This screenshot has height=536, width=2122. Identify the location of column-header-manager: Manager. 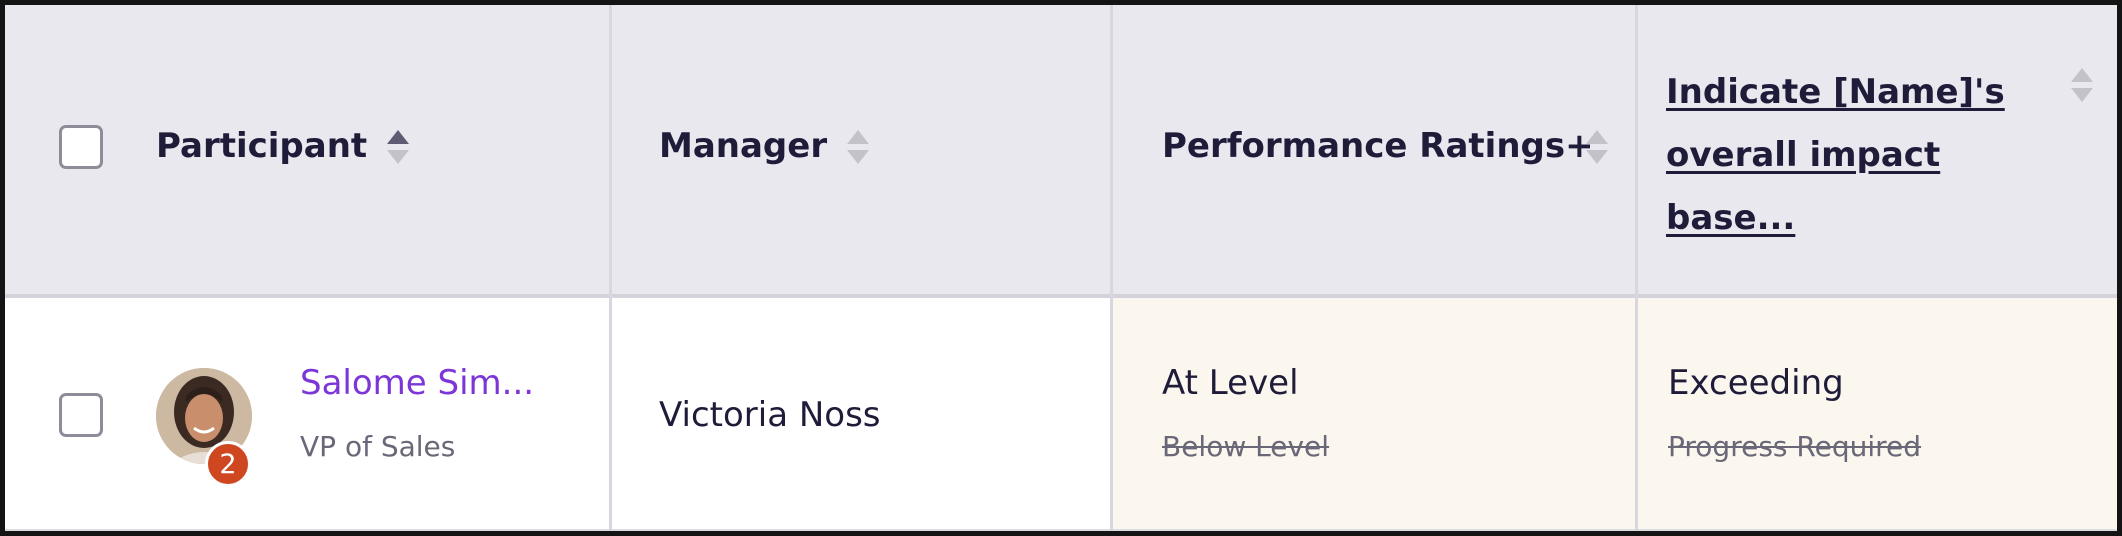
(743, 146).